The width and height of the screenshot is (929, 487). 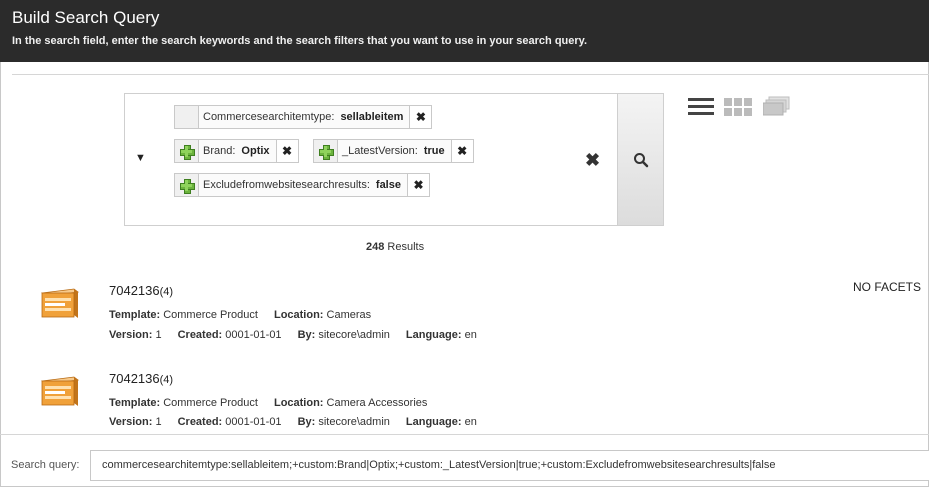 I want to click on search-query-label: Search query:, so click(x=45, y=465).